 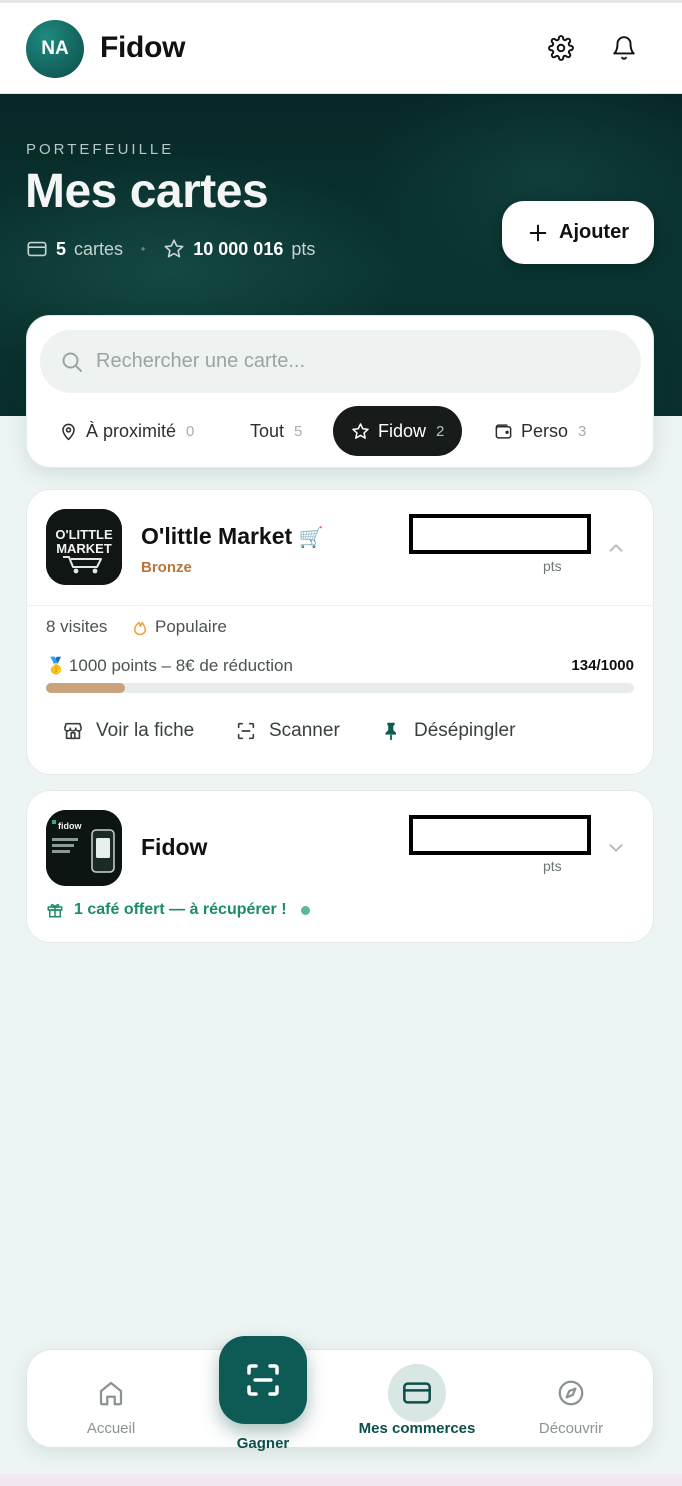 I want to click on chevron-up-icon, so click(x=616, y=548).